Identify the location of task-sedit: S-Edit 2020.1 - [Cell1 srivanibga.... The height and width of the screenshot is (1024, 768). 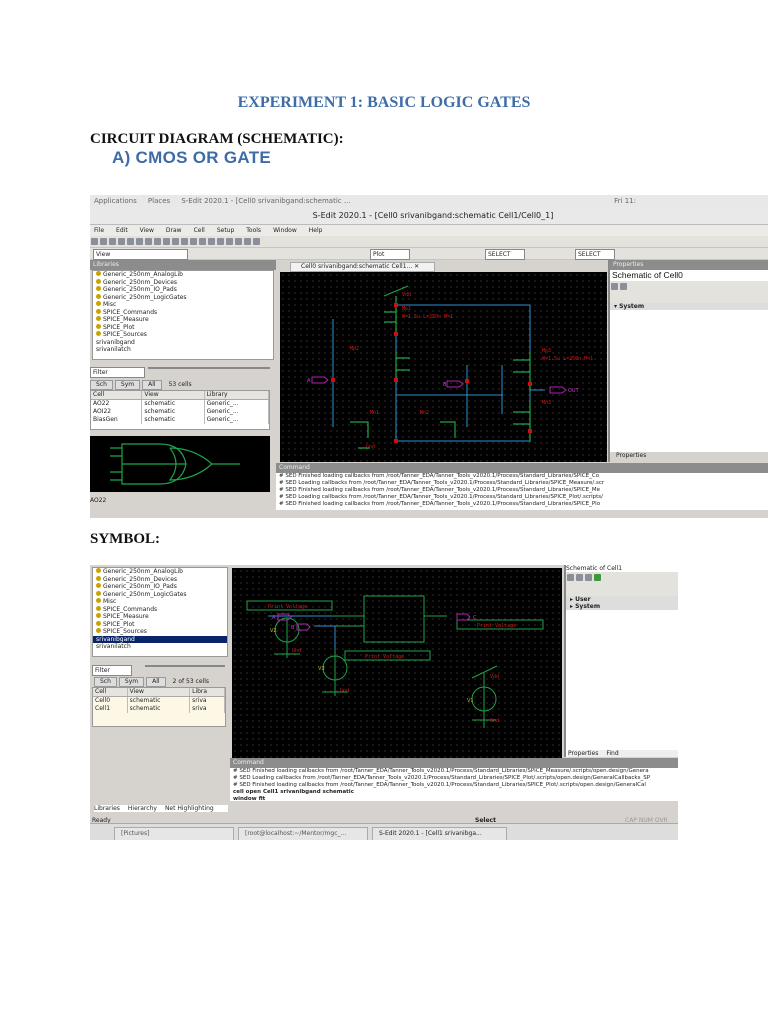
(439, 833).